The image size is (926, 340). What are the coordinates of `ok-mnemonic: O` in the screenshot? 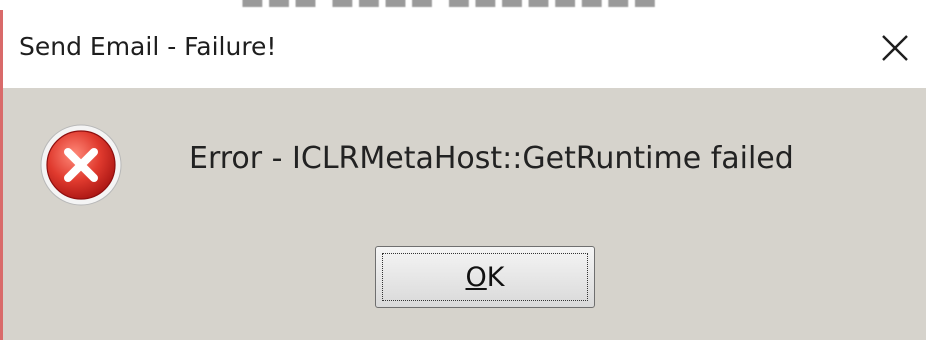 It's located at (476, 277).